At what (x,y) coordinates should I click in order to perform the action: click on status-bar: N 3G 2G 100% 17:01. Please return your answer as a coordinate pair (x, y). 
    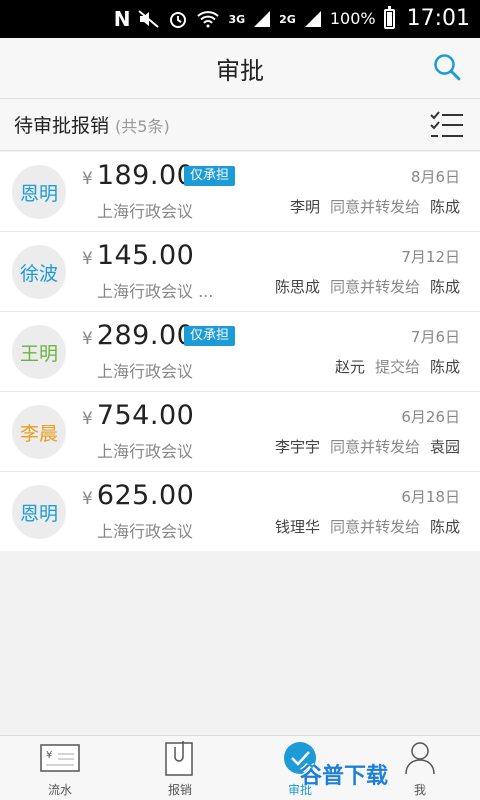
    Looking at the image, I should click on (240, 19).